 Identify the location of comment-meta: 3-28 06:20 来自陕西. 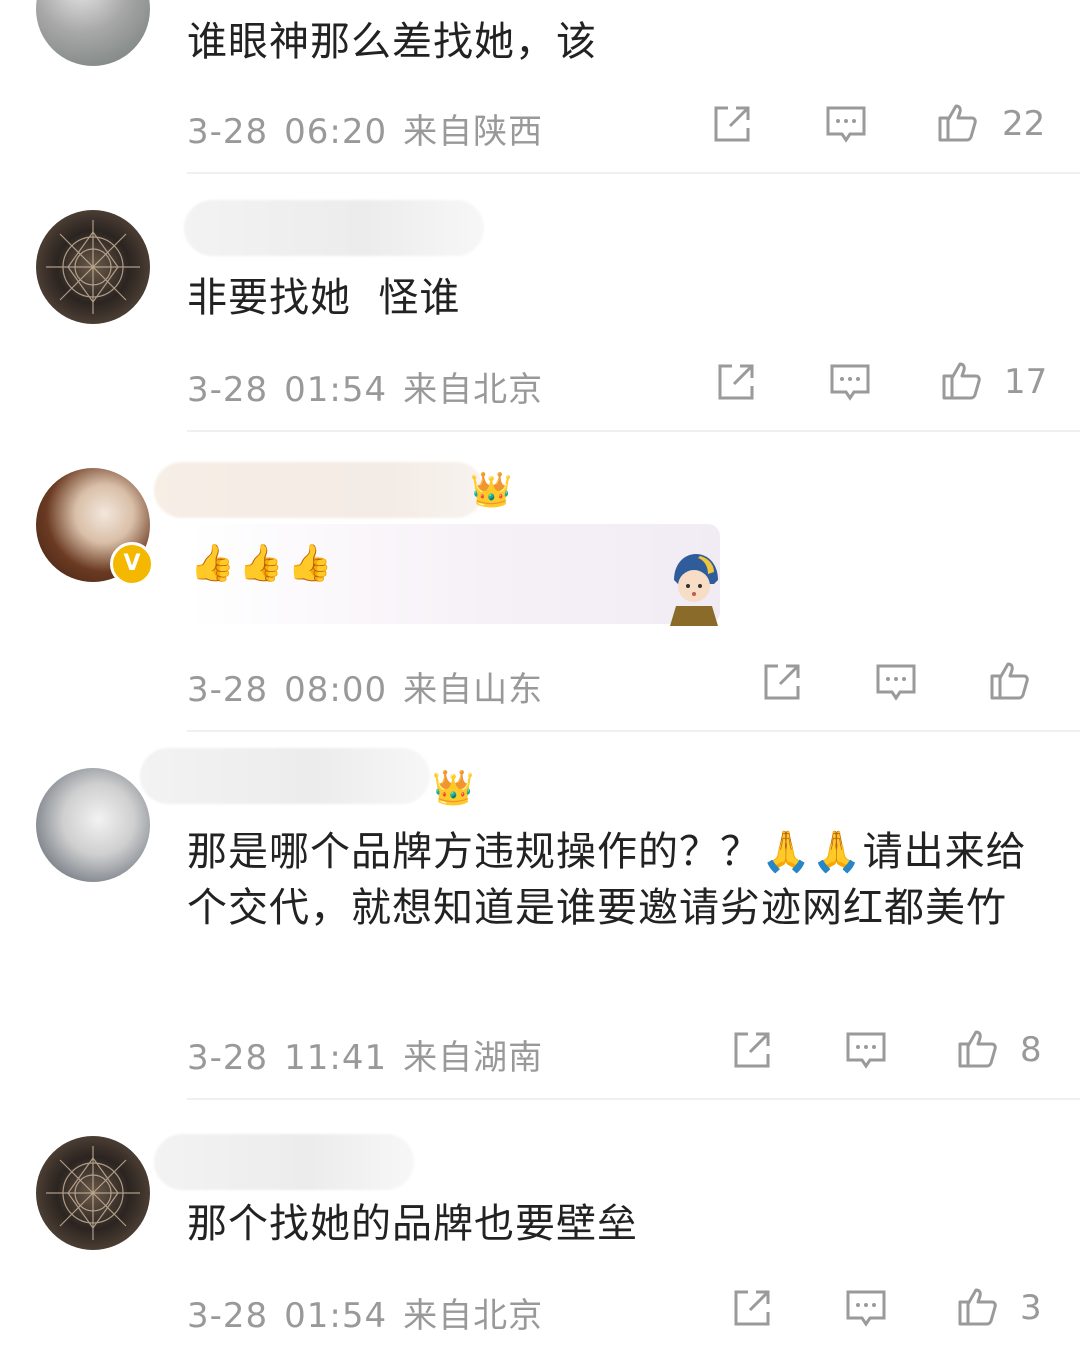
(373, 128).